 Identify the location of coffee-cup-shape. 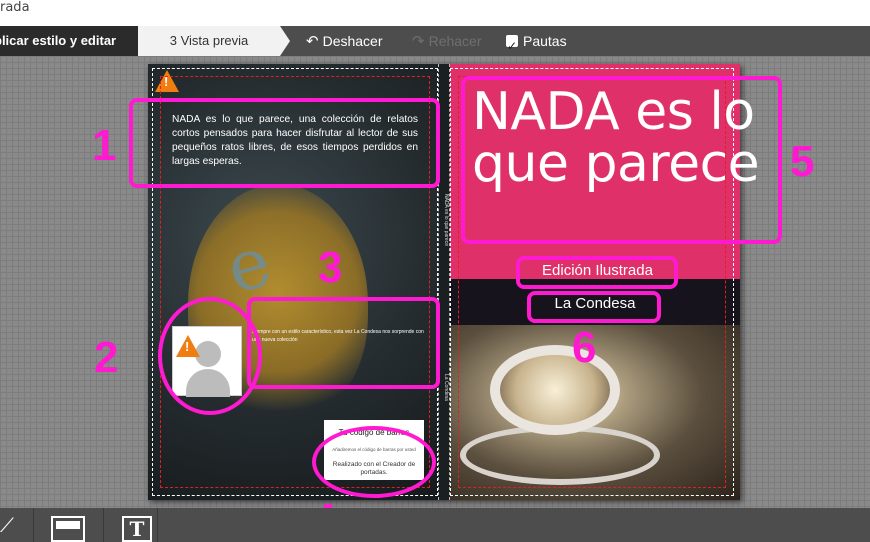
(555, 390).